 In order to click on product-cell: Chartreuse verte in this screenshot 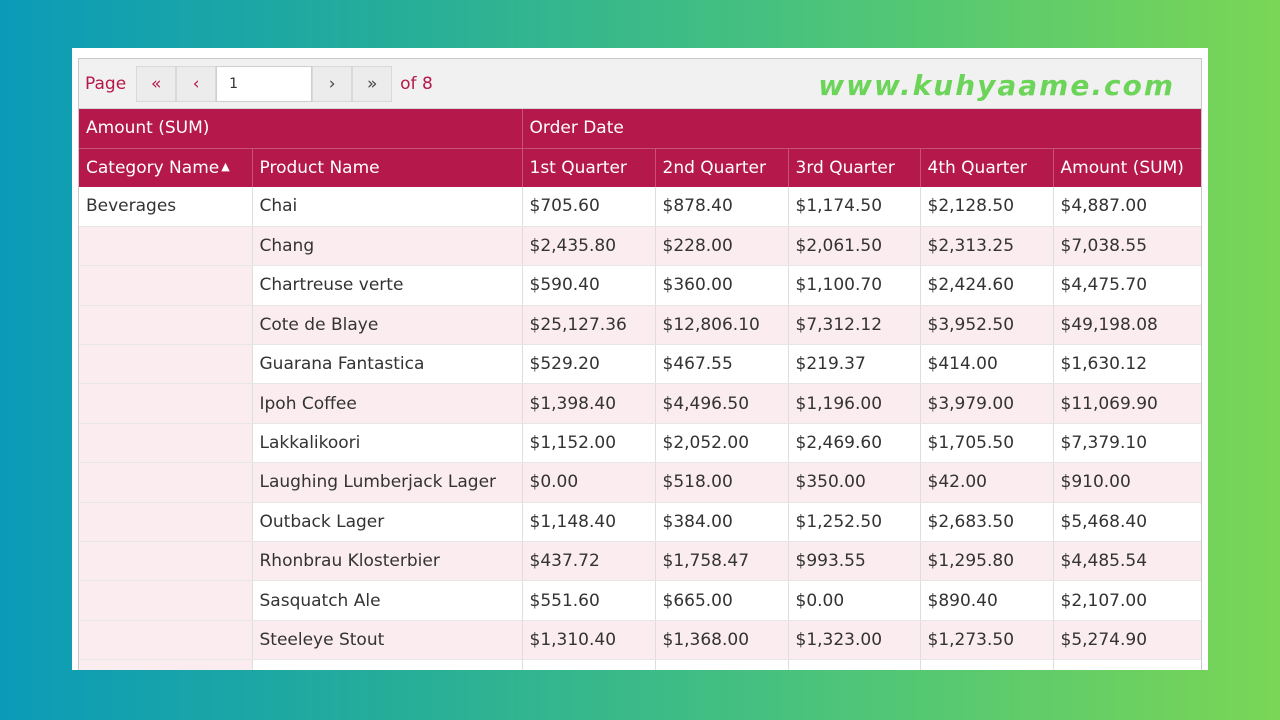, I will do `click(387, 285)`.